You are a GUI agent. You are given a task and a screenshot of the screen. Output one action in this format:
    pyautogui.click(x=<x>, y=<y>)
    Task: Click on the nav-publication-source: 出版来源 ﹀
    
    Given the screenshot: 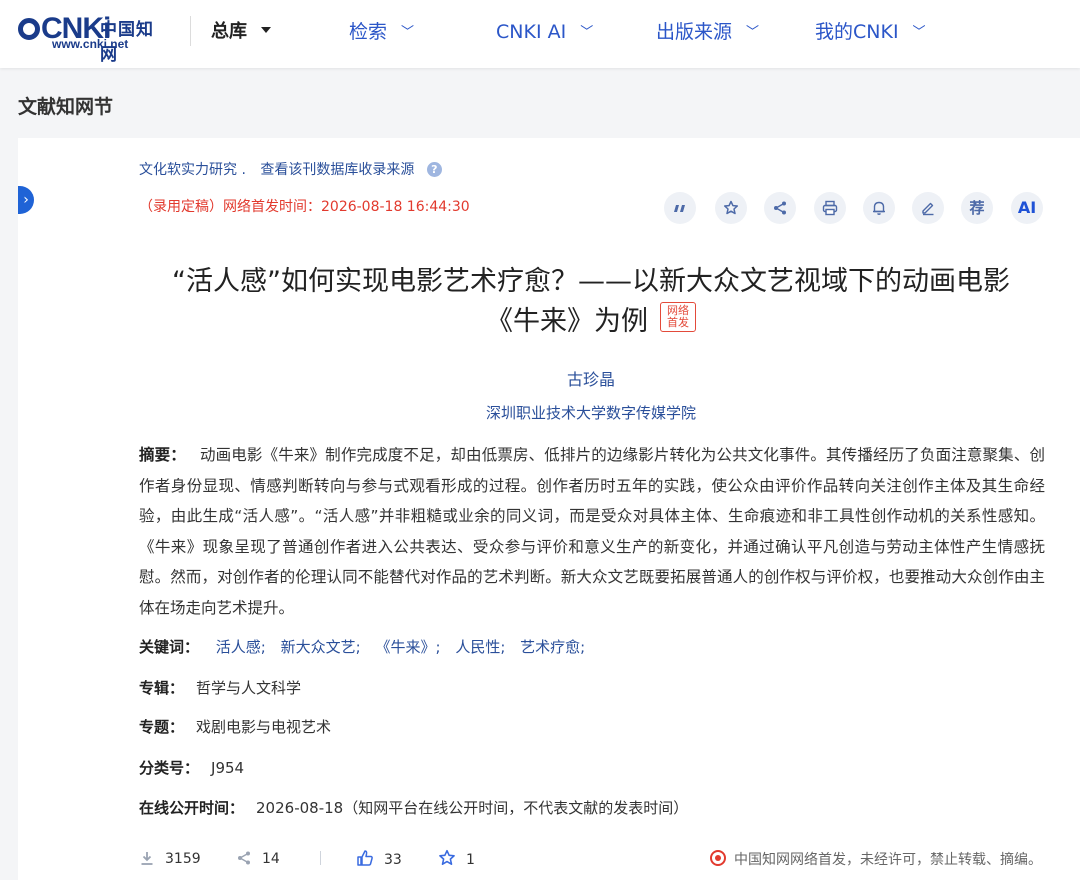 What is the action you would take?
    pyautogui.click(x=707, y=32)
    